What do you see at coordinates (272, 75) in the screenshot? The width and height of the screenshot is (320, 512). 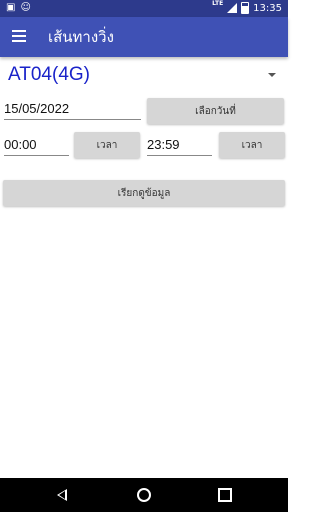 I see `dropdown-arrow-icon` at bounding box center [272, 75].